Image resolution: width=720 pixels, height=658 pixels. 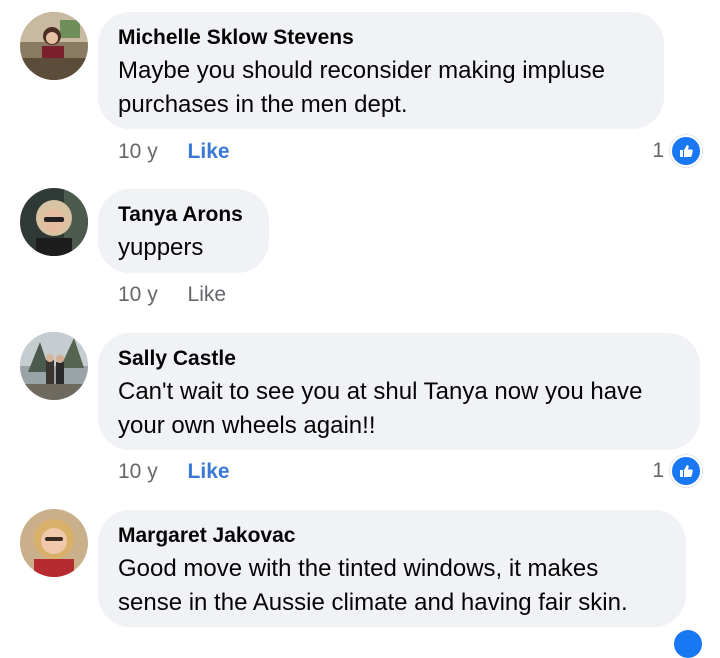 What do you see at coordinates (161, 247) in the screenshot?
I see `comment-text: yuppers` at bounding box center [161, 247].